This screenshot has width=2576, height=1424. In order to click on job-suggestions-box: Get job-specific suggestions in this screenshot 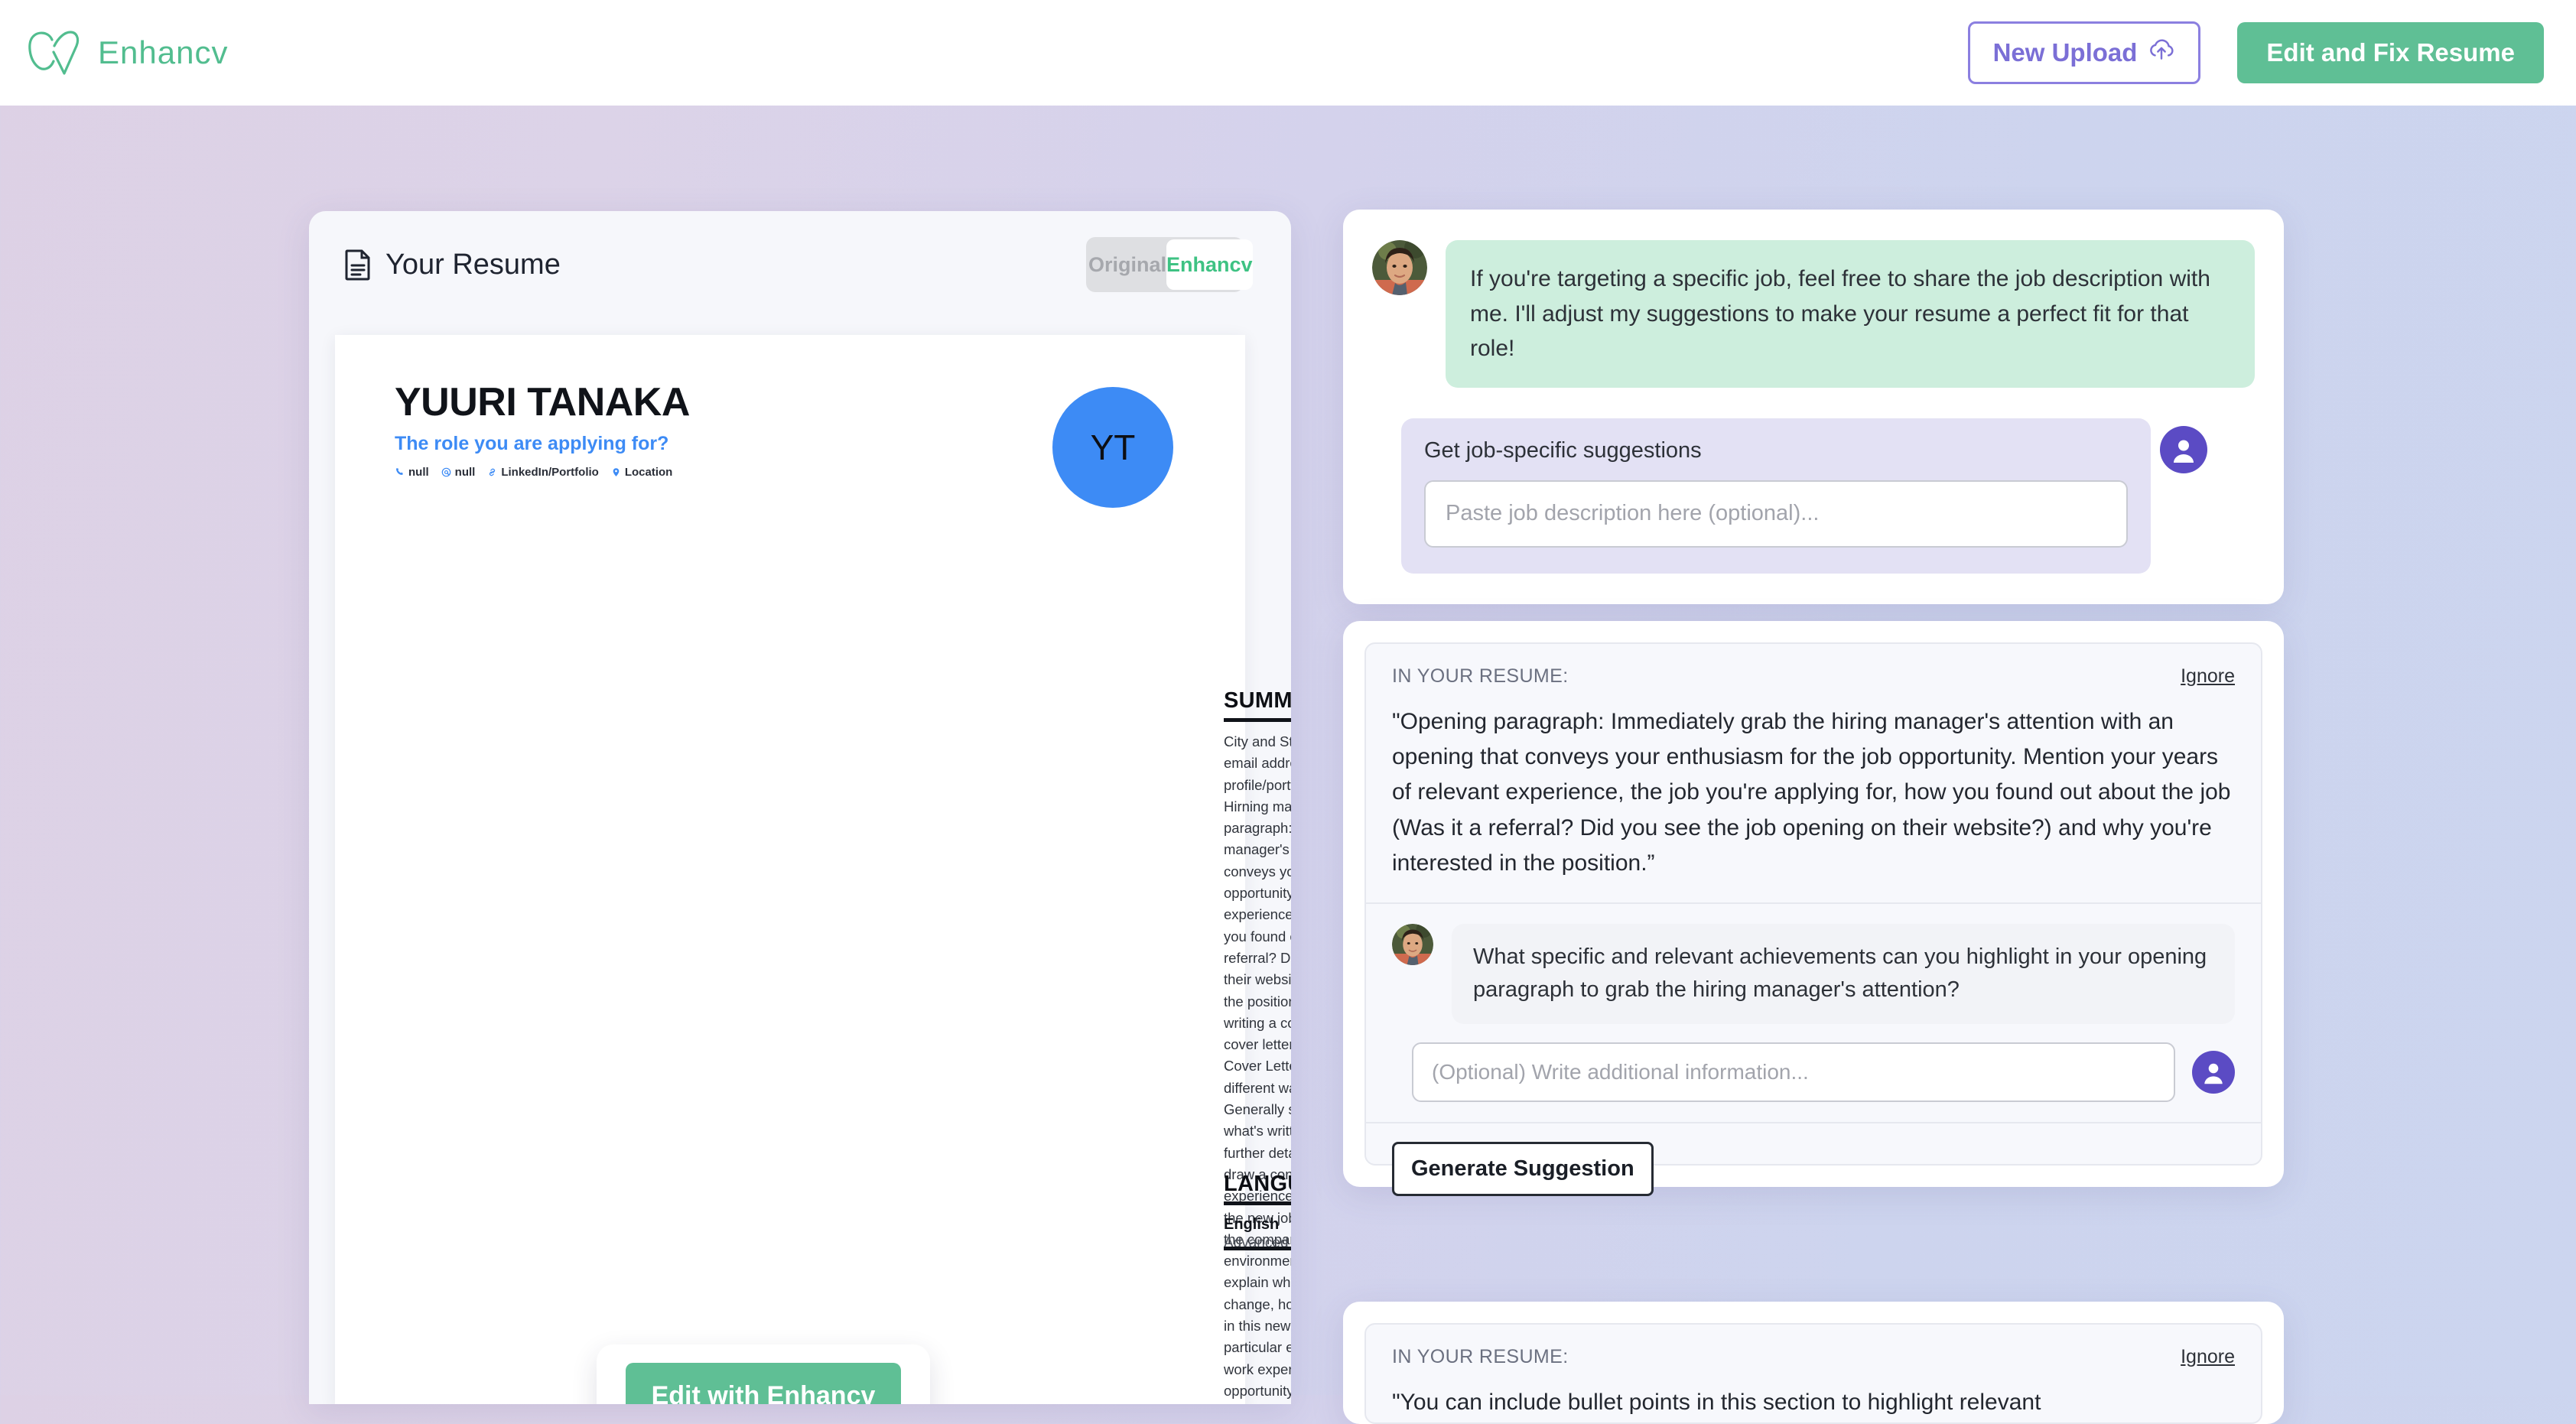, I will do `click(1804, 496)`.